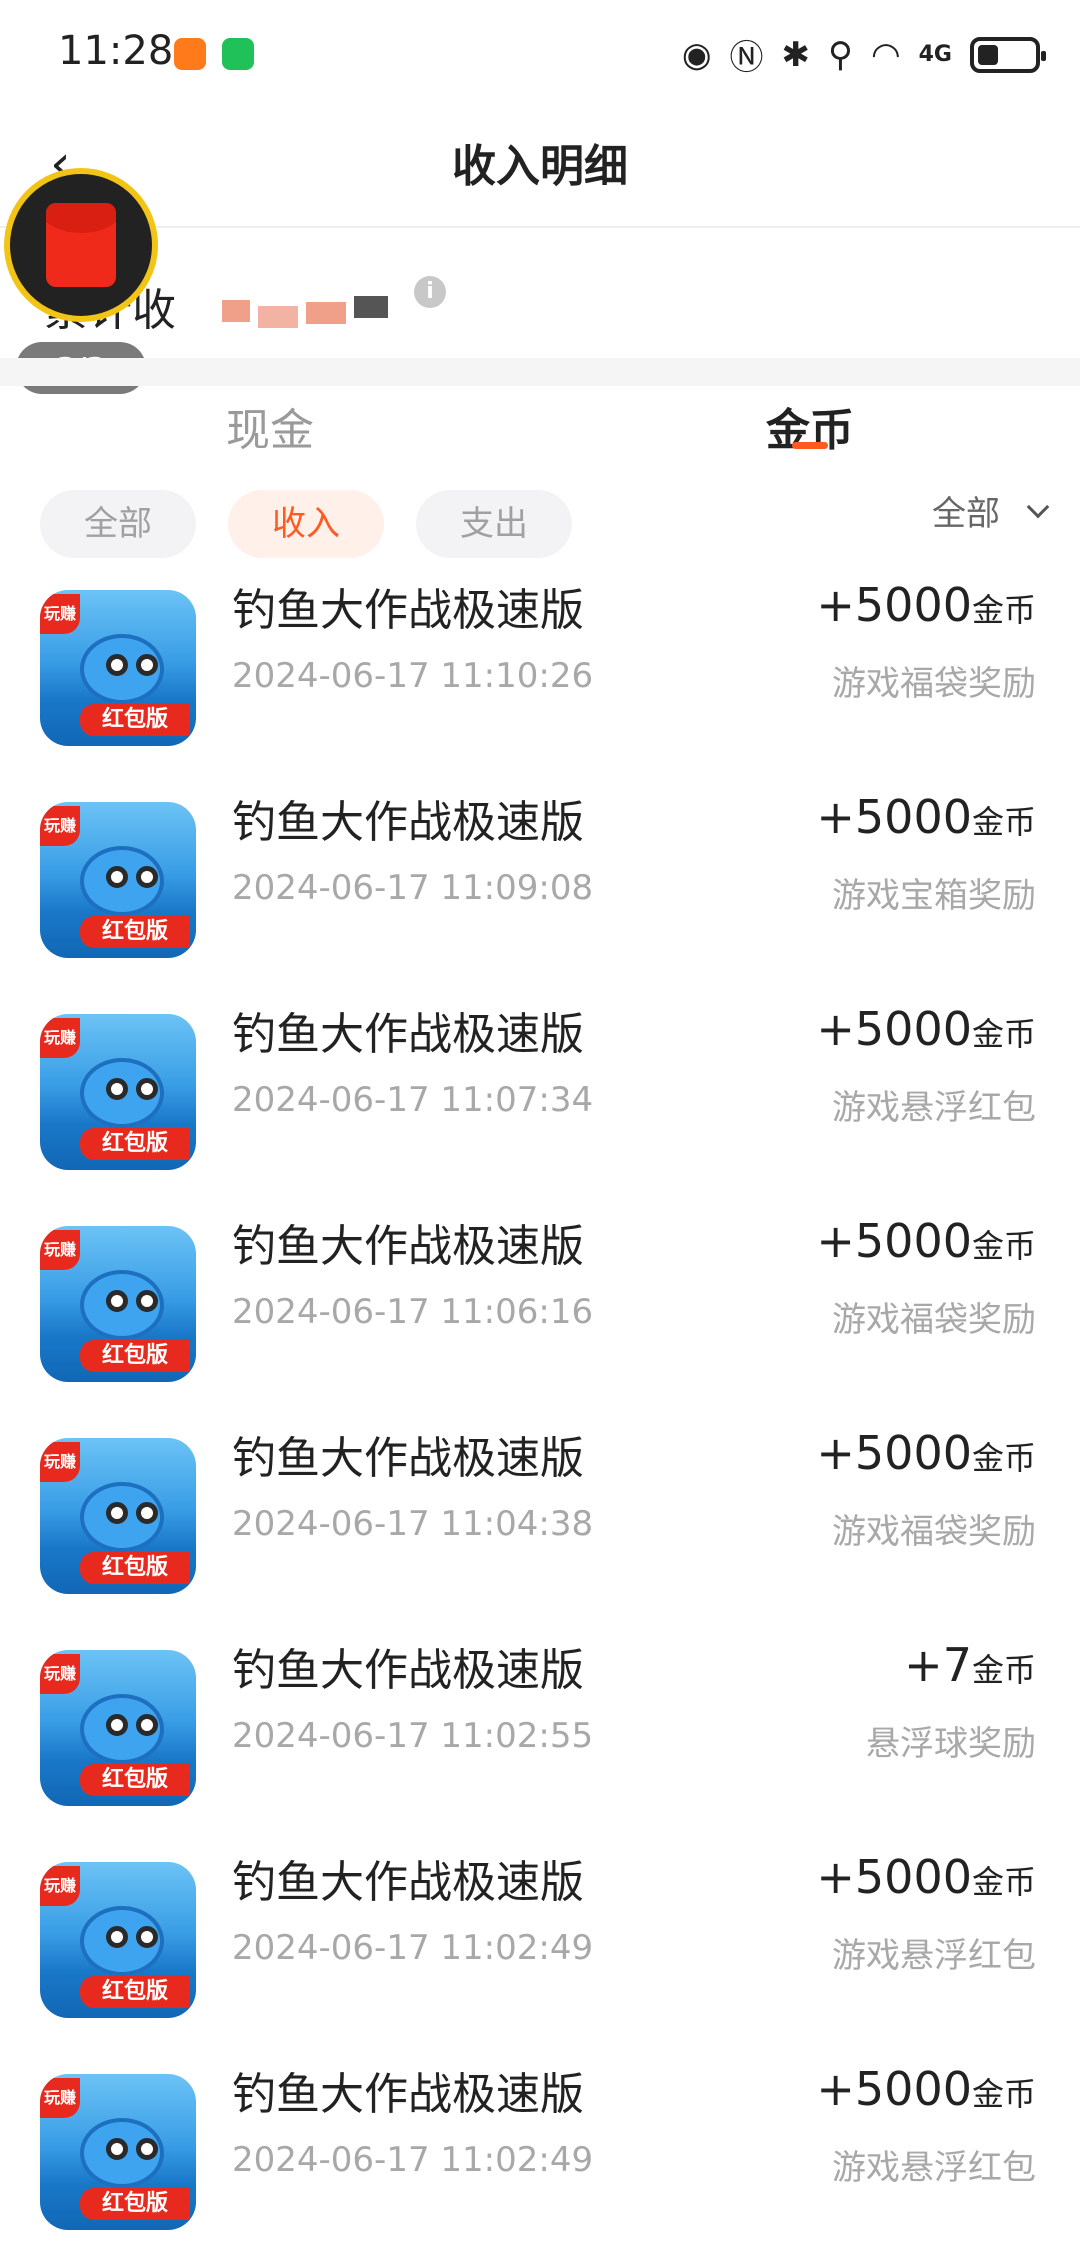 This screenshot has height=2244, width=1080. What do you see at coordinates (935, 54) in the screenshot?
I see `signal-4g-icon: 4G` at bounding box center [935, 54].